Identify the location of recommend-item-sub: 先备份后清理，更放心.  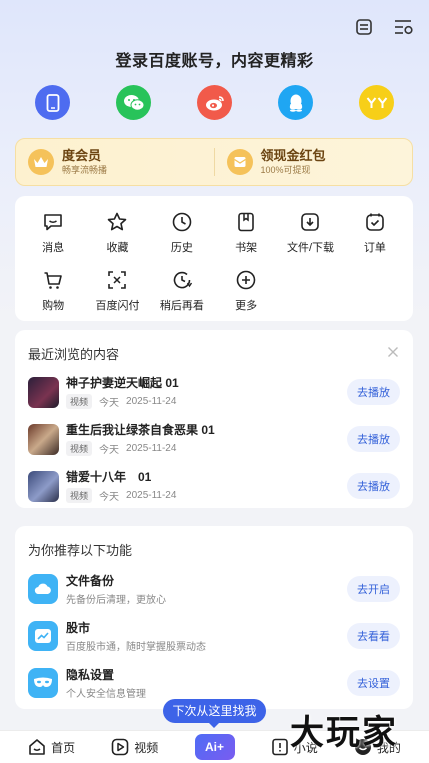
(116, 600).